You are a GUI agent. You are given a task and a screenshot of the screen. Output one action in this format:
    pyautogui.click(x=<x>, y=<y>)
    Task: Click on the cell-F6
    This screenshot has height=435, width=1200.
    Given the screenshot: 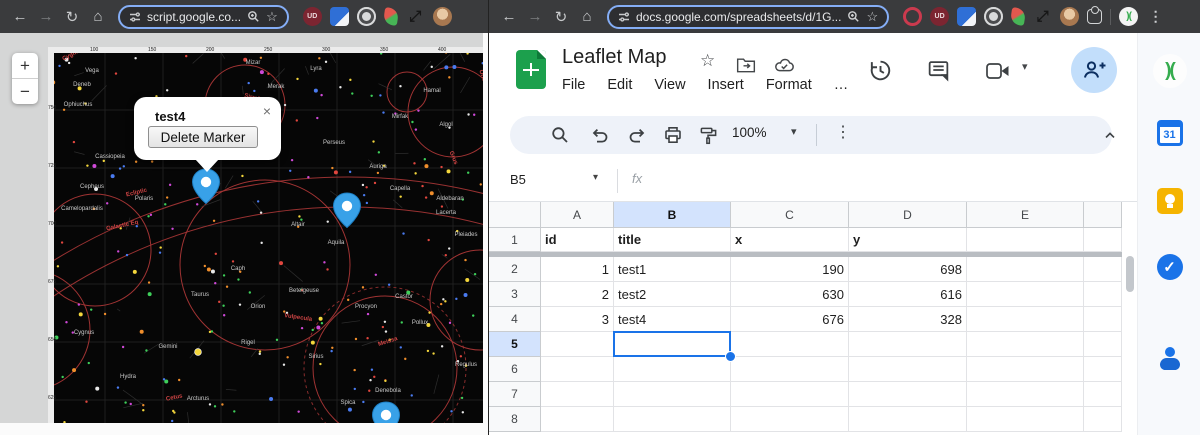 What is the action you would take?
    pyautogui.click(x=1103, y=369)
    